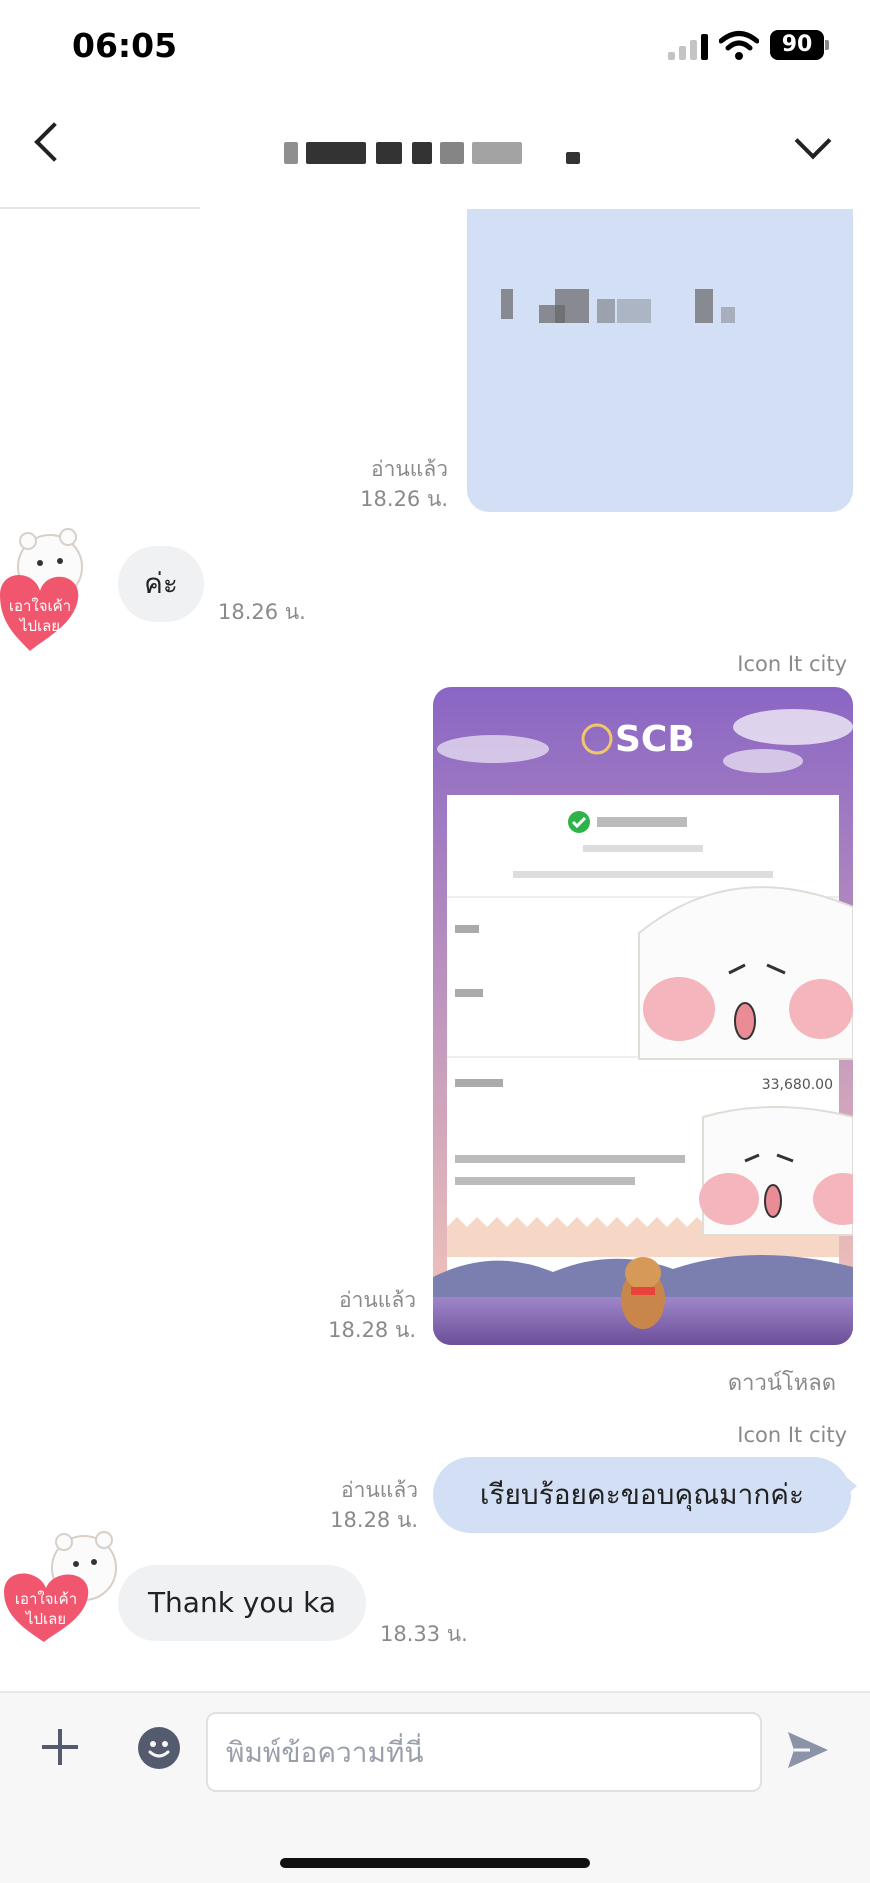 This screenshot has width=870, height=1883. What do you see at coordinates (434, 153) in the screenshot?
I see `chat-title-redacted` at bounding box center [434, 153].